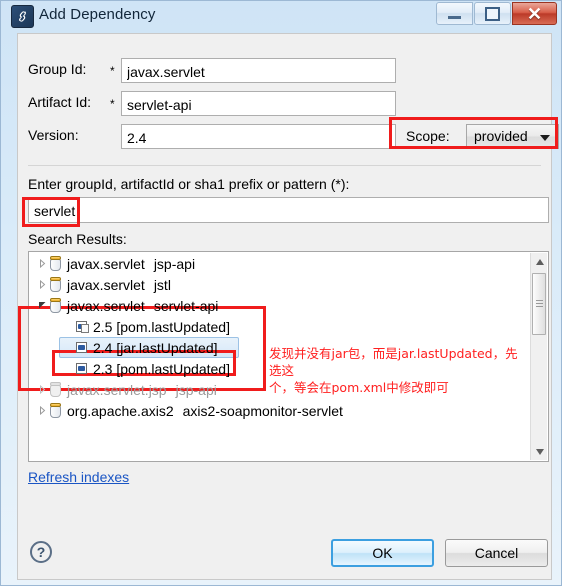 This screenshot has height=586, width=562. I want to click on group-id-required-mark: *, so click(112, 71).